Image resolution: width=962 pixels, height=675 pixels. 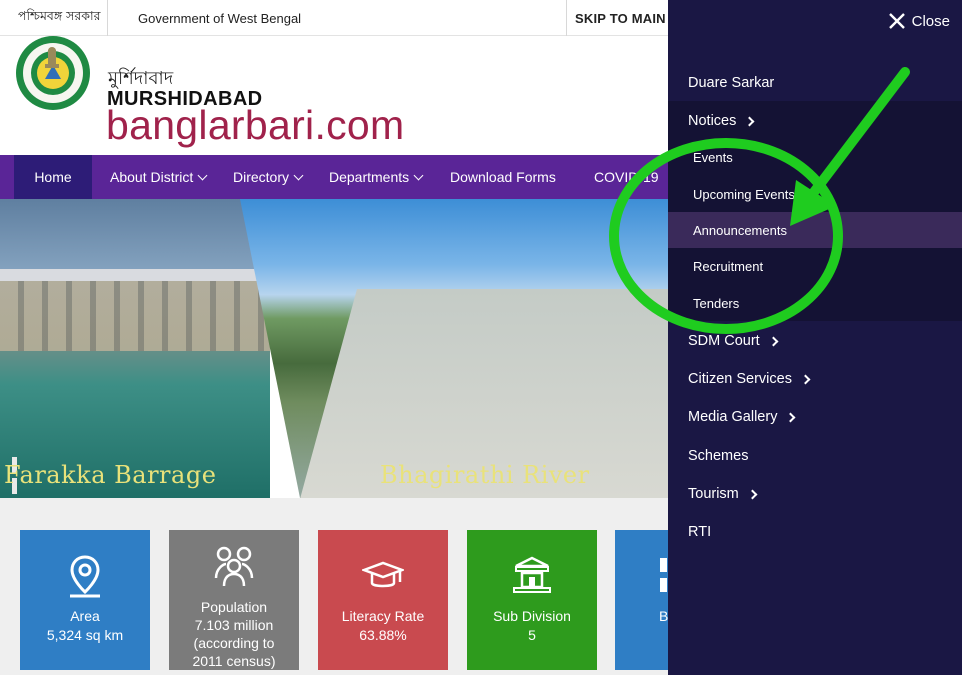 I want to click on building-icon, so click(x=532, y=574).